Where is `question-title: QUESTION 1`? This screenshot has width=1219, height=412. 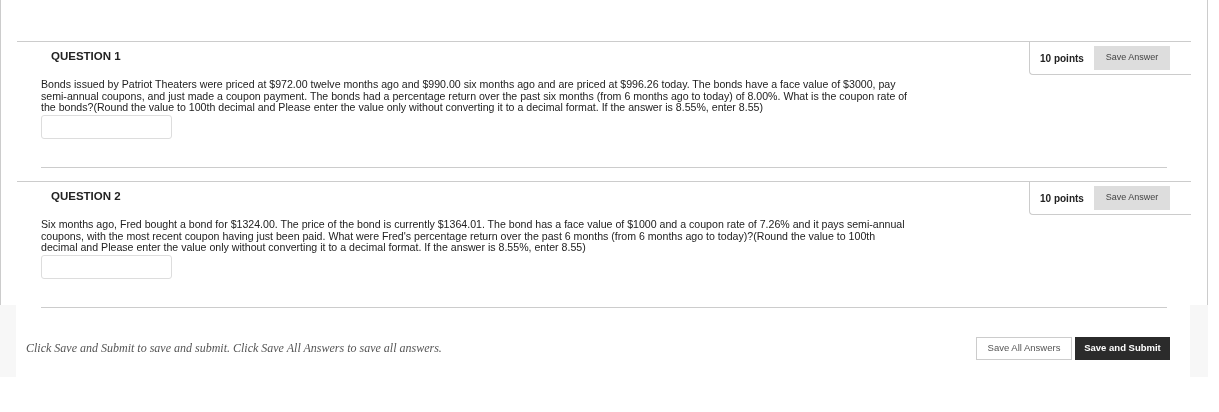
question-title: QUESTION 1 is located at coordinates (86, 56).